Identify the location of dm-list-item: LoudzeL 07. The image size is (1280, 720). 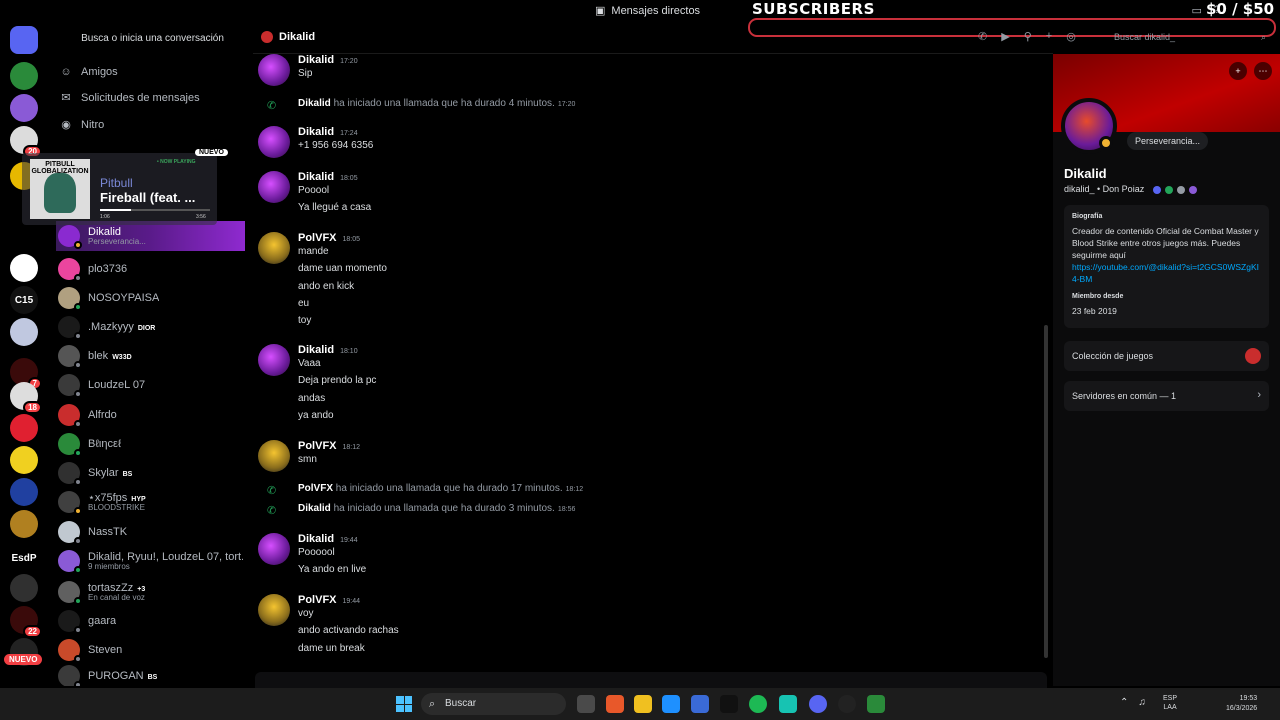
(150, 385).